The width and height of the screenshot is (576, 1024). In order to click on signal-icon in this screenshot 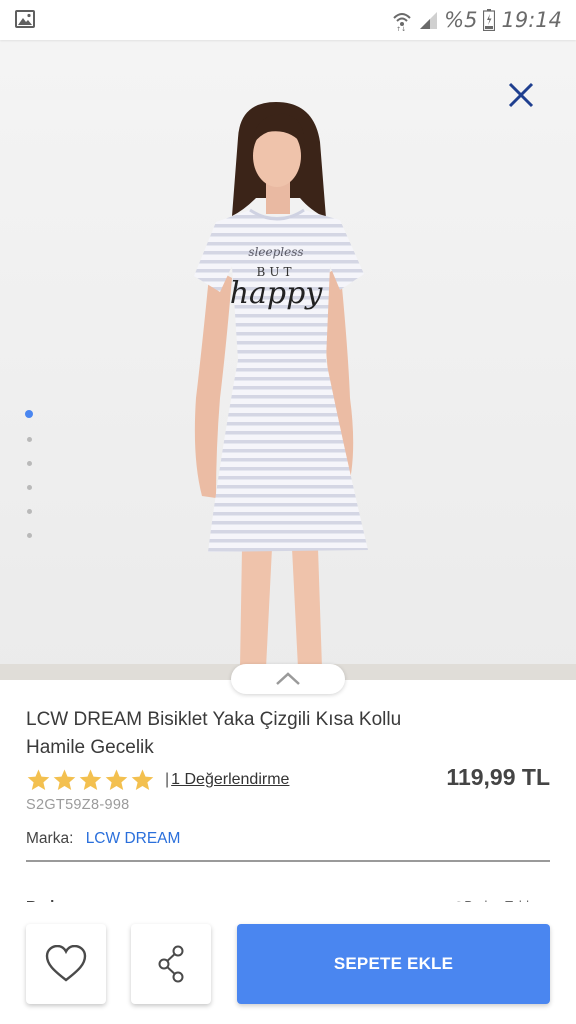, I will do `click(428, 20)`.